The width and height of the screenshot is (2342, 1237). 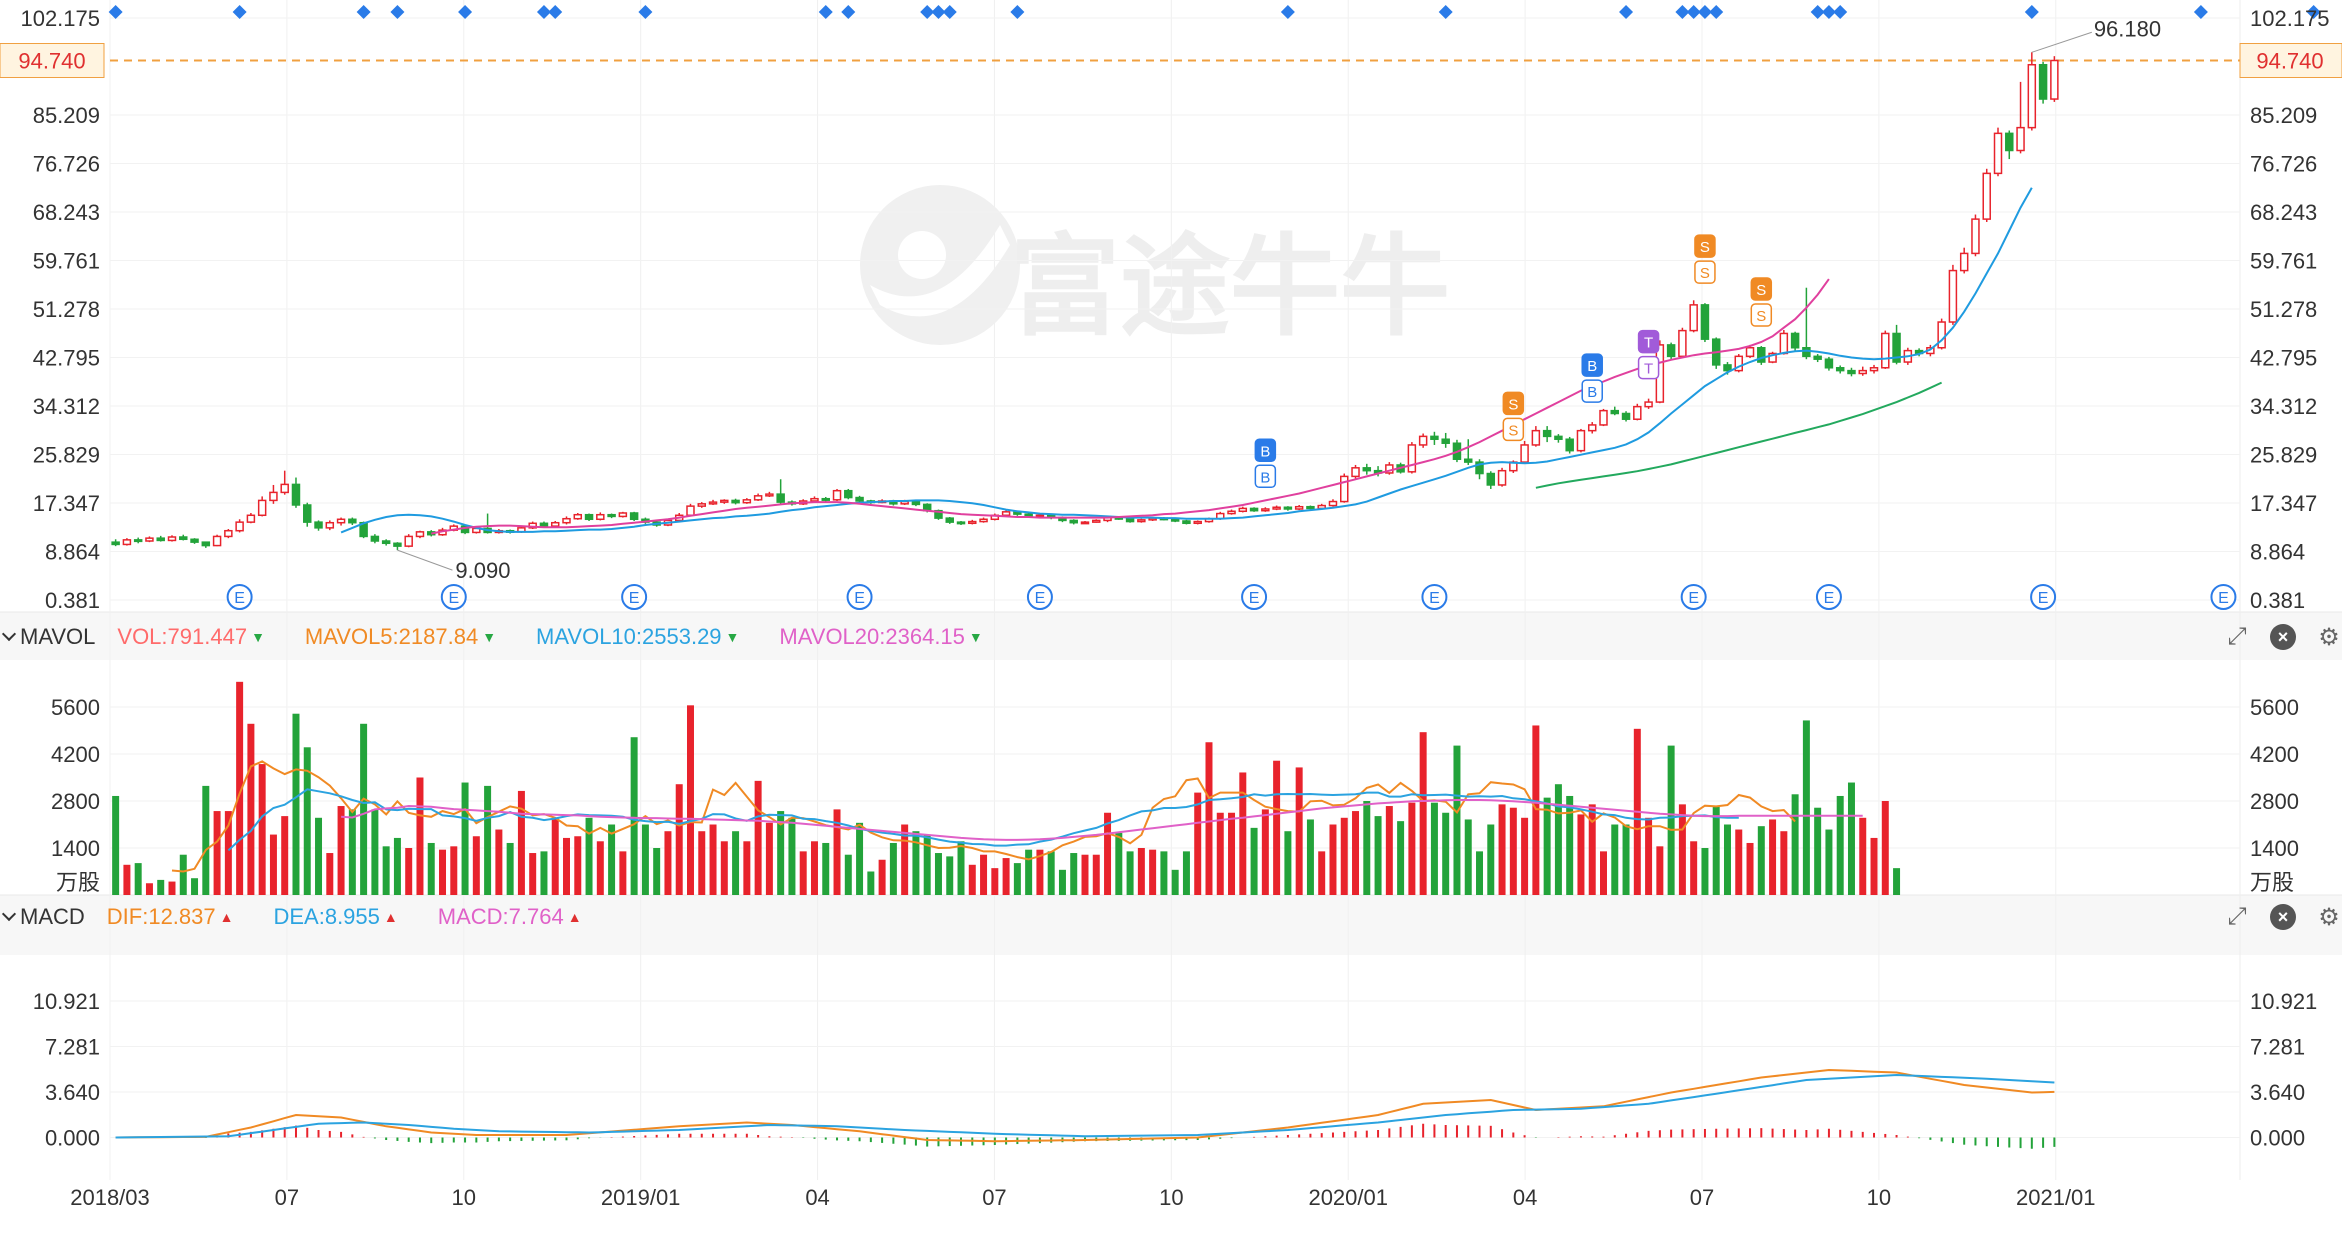 What do you see at coordinates (872, 636) in the screenshot?
I see `mavol-value-label: MAVOL20:2364.15` at bounding box center [872, 636].